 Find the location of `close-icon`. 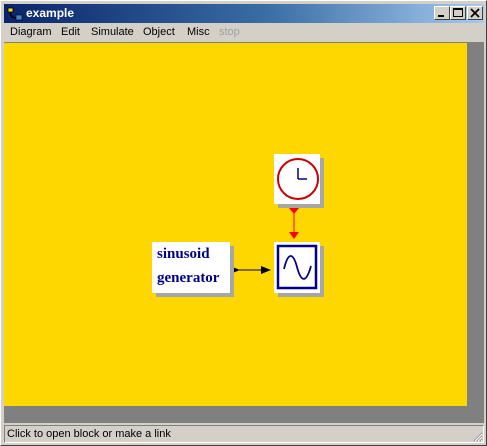

close-icon is located at coordinates (475, 13).